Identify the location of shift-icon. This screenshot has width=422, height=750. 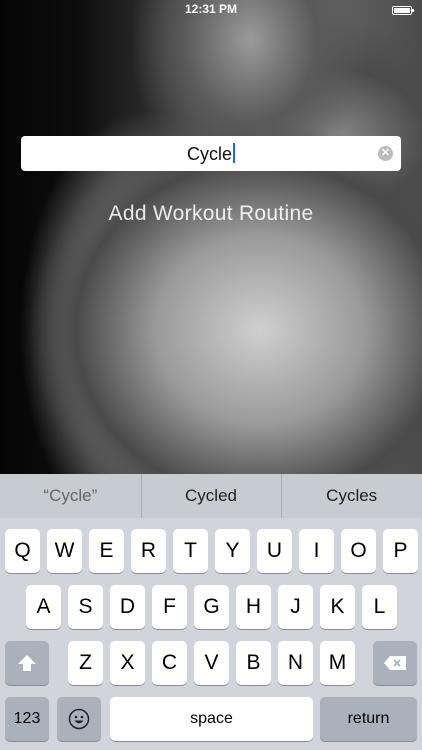
(27, 663).